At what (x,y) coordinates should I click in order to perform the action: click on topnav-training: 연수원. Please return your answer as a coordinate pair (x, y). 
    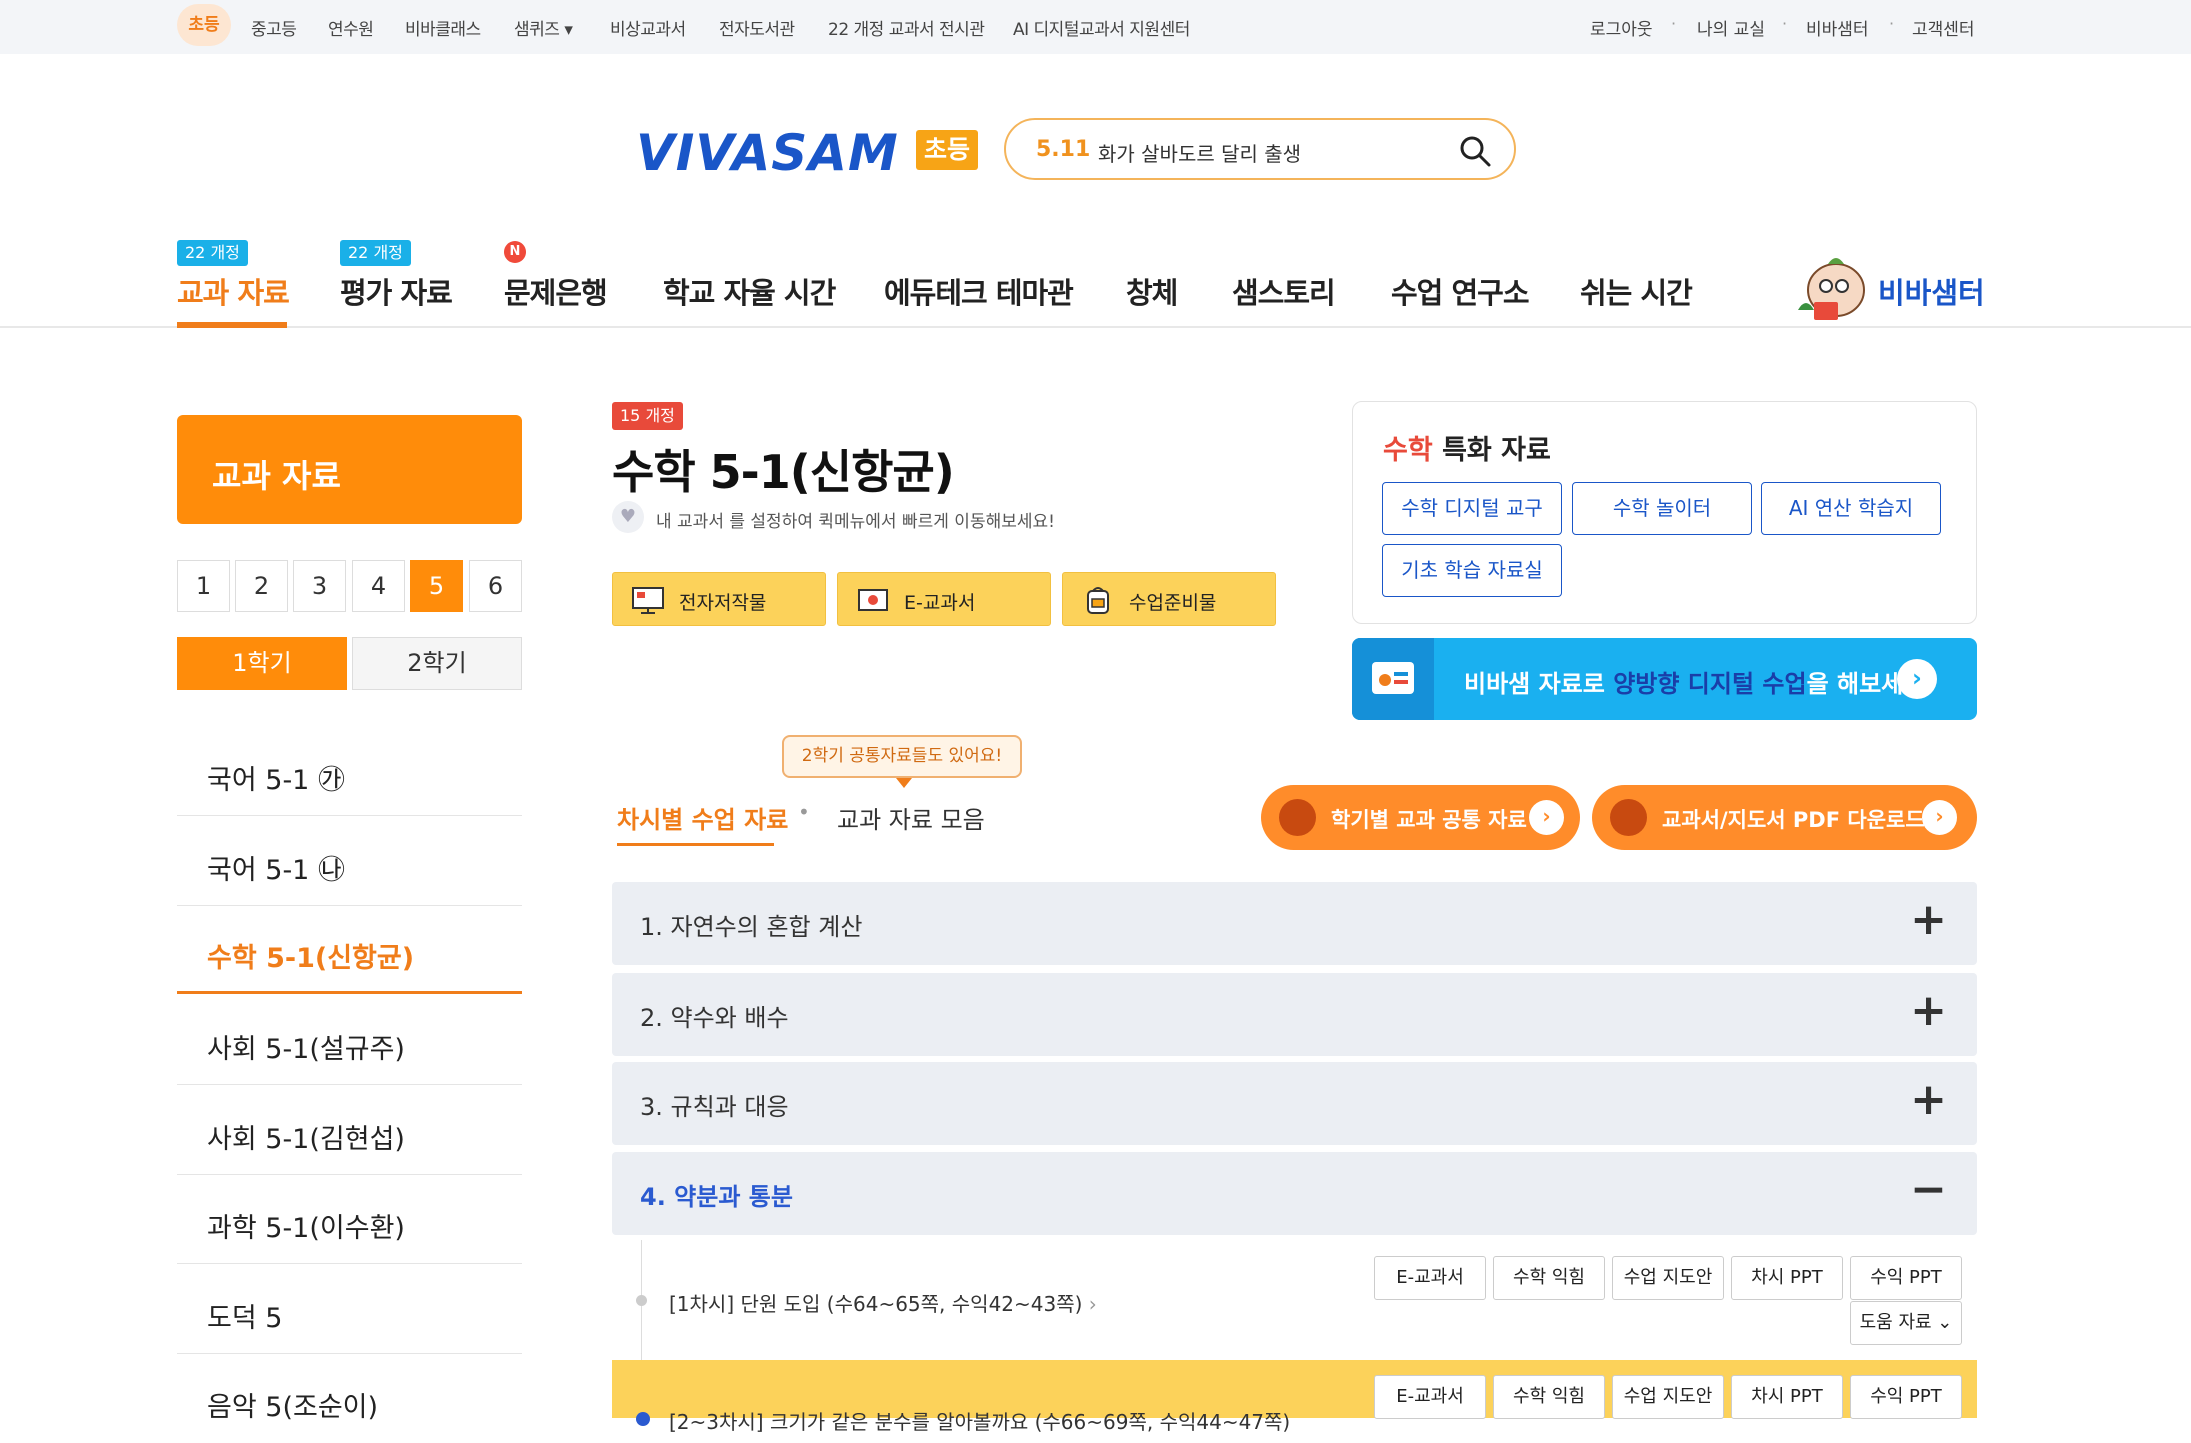
    Looking at the image, I should click on (351, 27).